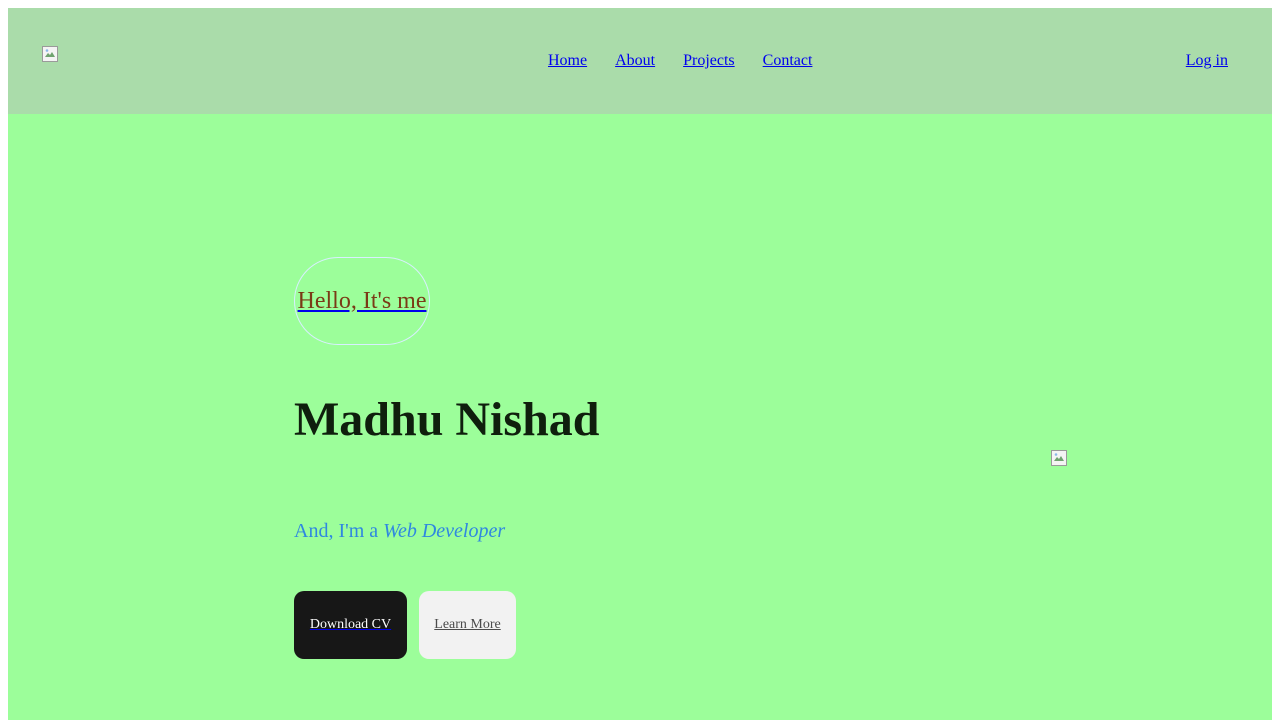  I want to click on role-prefix: And, I'm a, so click(339, 531).